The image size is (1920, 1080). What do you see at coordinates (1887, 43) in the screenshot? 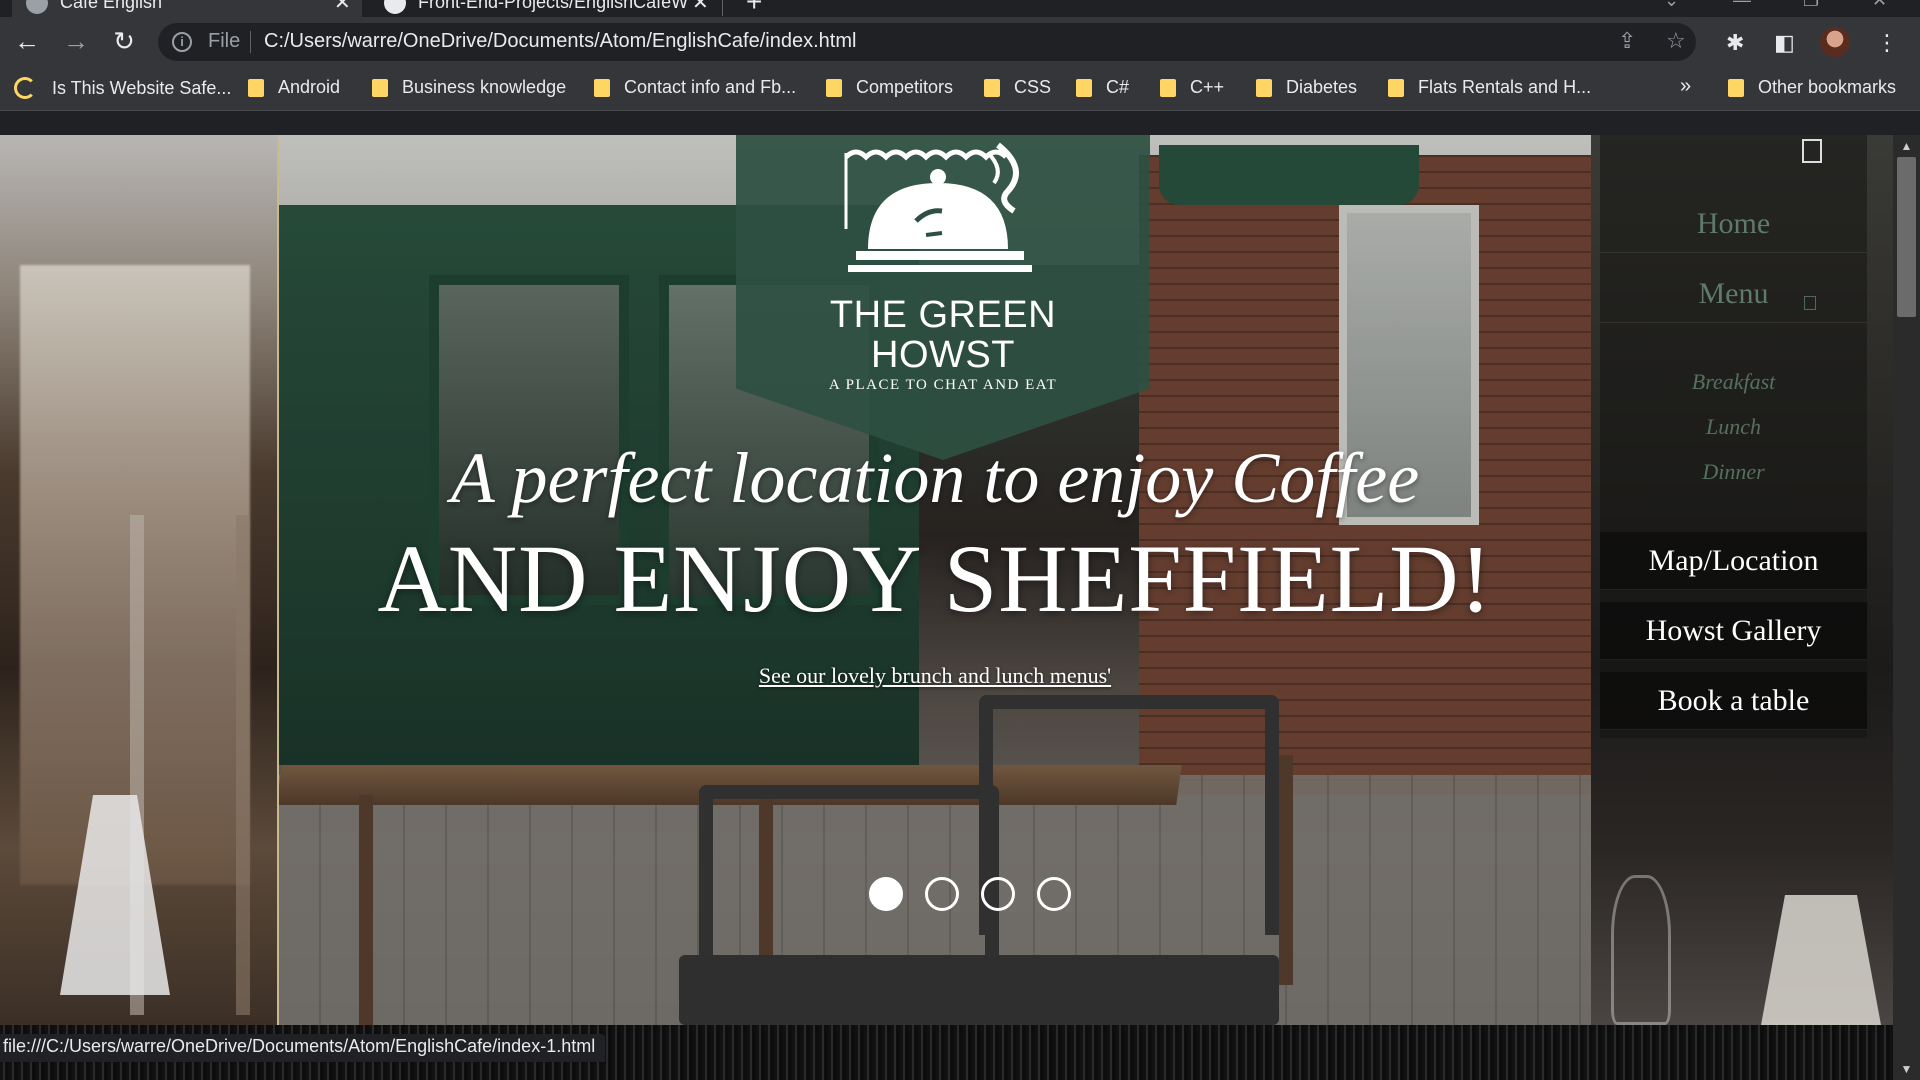
I see `kebab-menu-icon: ⋮` at bounding box center [1887, 43].